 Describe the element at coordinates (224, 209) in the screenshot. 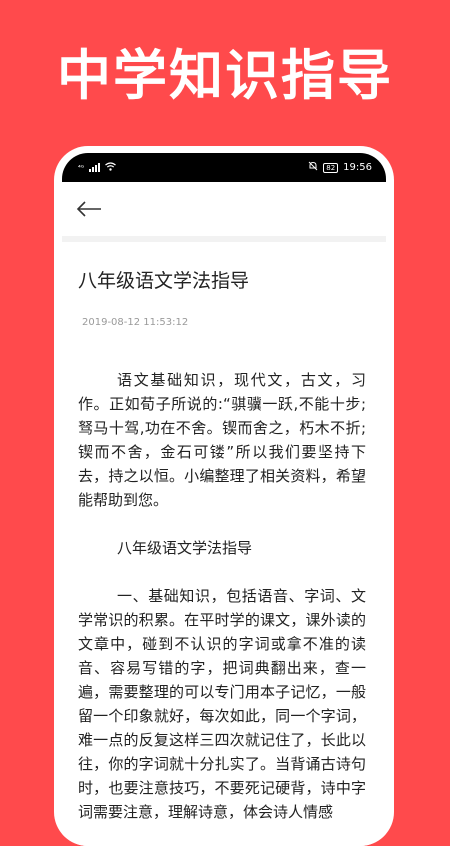

I see `app-bar` at that location.